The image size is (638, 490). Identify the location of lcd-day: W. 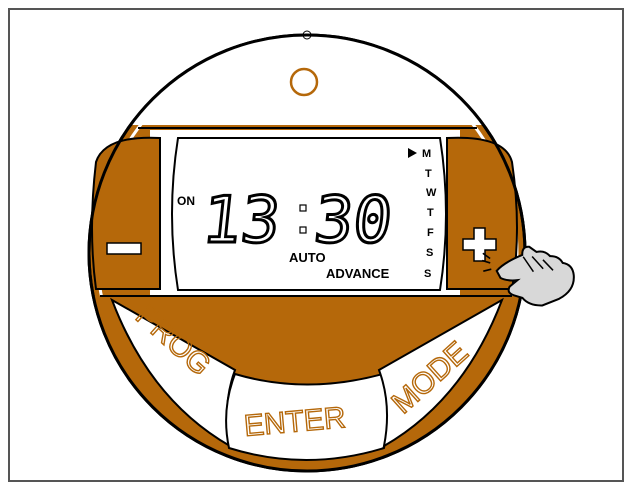
(431, 193).